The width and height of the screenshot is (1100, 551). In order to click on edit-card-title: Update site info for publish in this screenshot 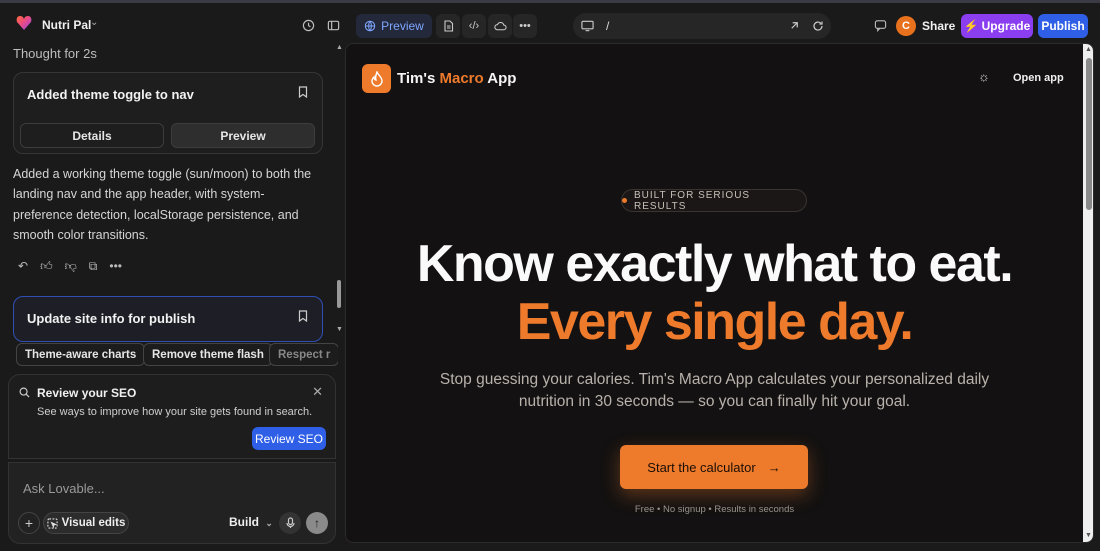, I will do `click(111, 318)`.